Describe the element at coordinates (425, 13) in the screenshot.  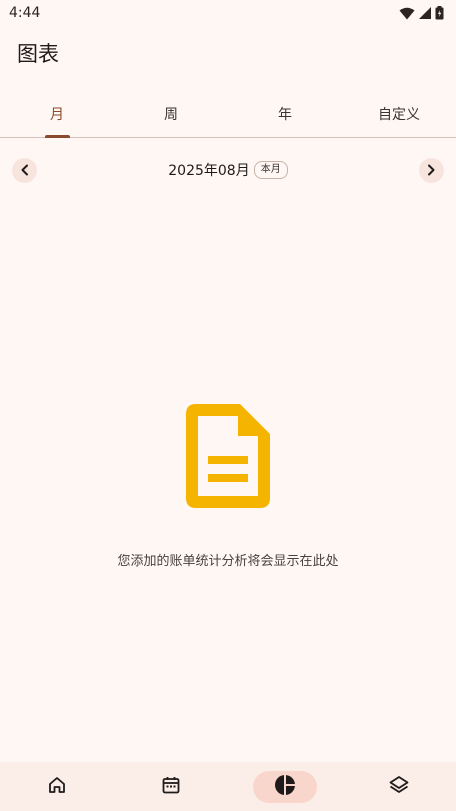
I see `signal-icon` at that location.